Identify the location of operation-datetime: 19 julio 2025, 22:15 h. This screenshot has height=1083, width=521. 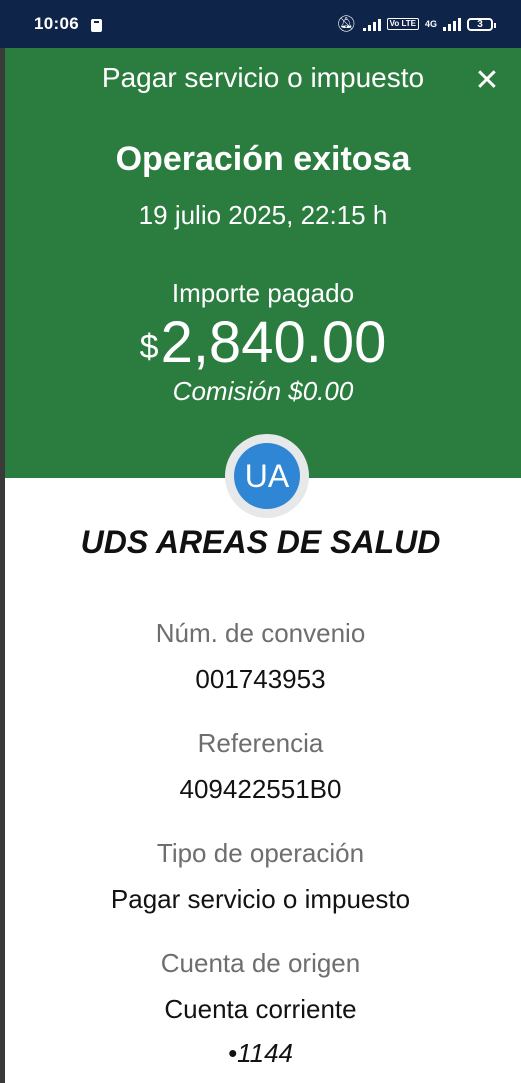
(263, 215).